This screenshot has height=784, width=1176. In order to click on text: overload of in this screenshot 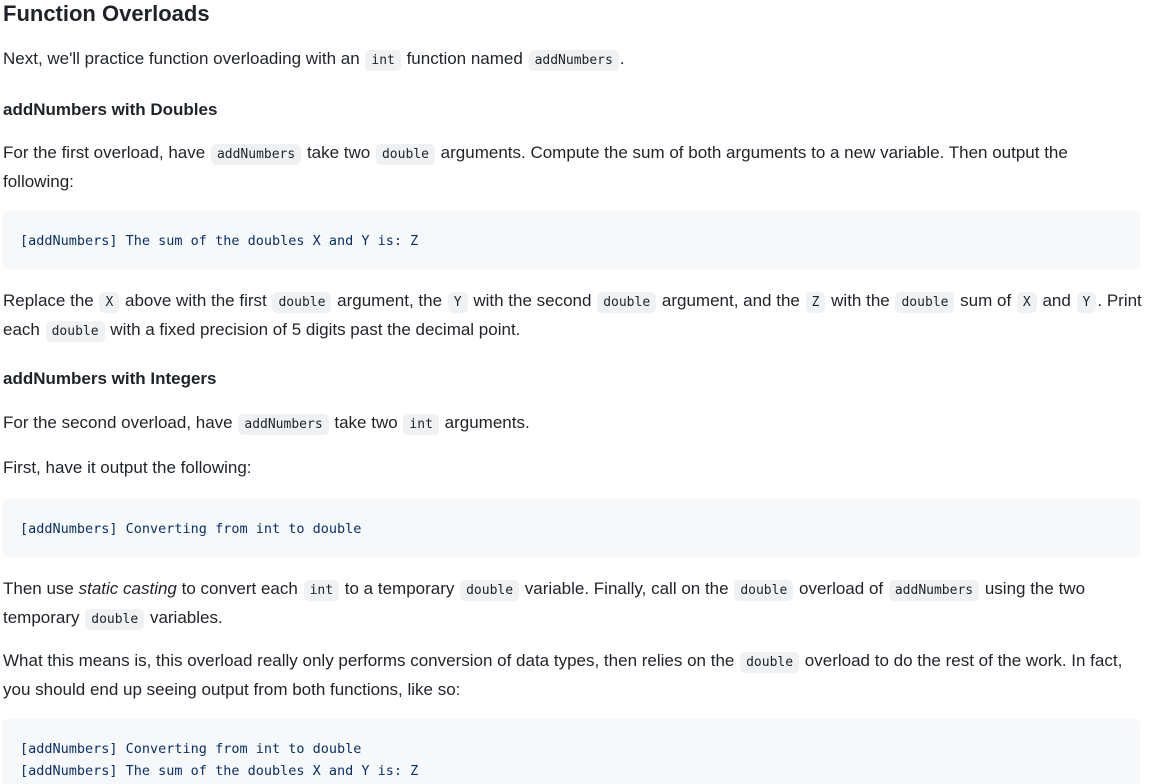, I will do `click(841, 588)`.